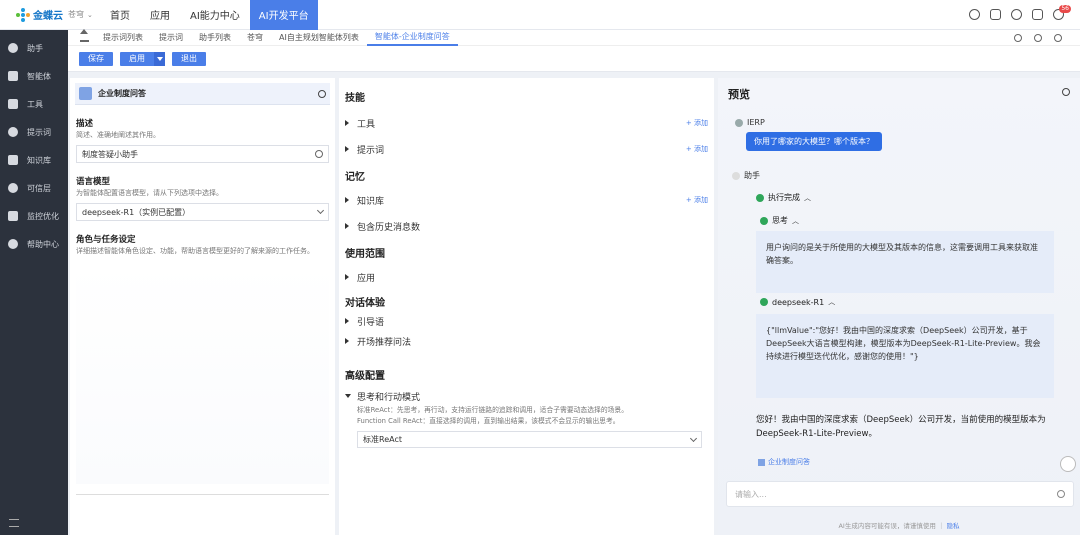 Image resolution: width=1080 pixels, height=535 pixels. I want to click on sidebar-item-knowledge: 知识库, so click(34, 160).